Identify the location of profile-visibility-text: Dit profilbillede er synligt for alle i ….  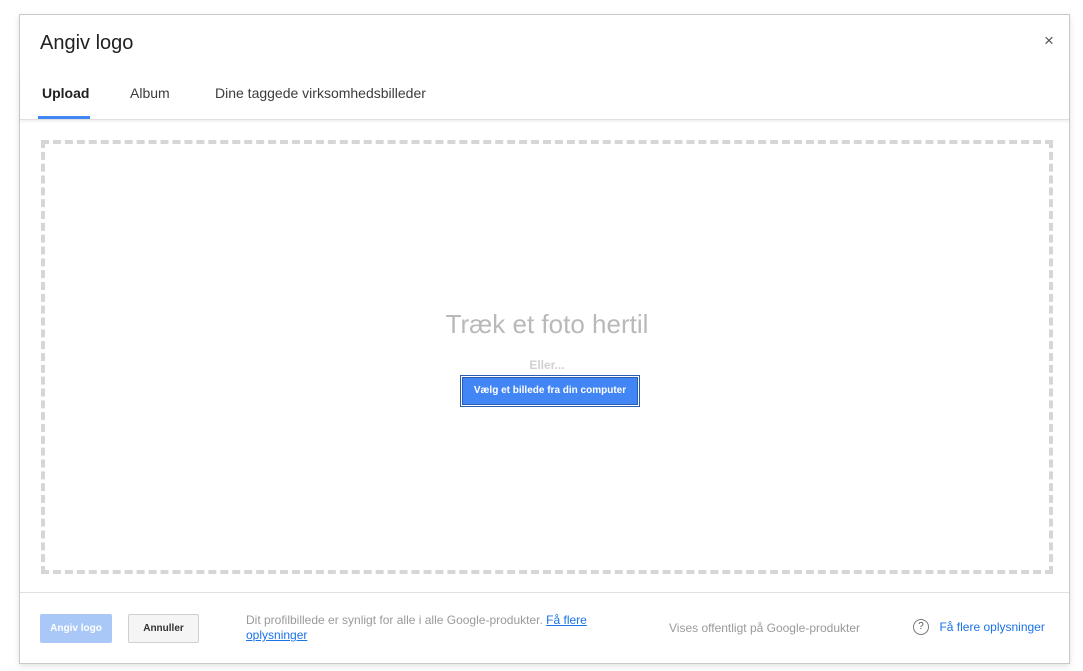
(394, 620).